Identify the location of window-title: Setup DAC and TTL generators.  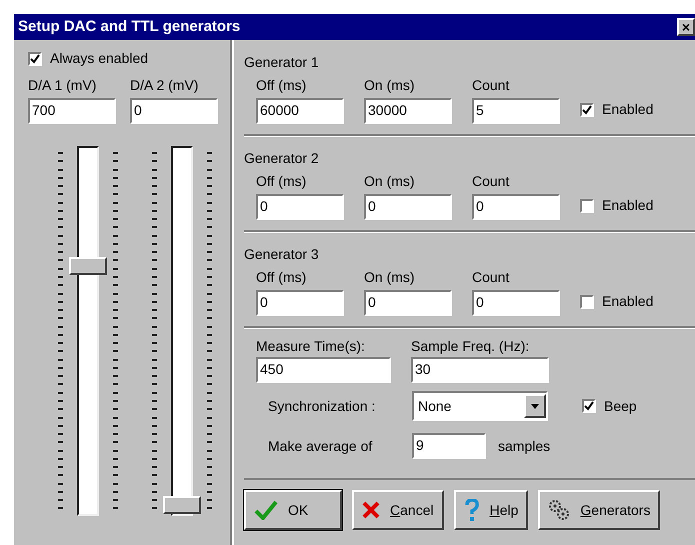
(129, 26).